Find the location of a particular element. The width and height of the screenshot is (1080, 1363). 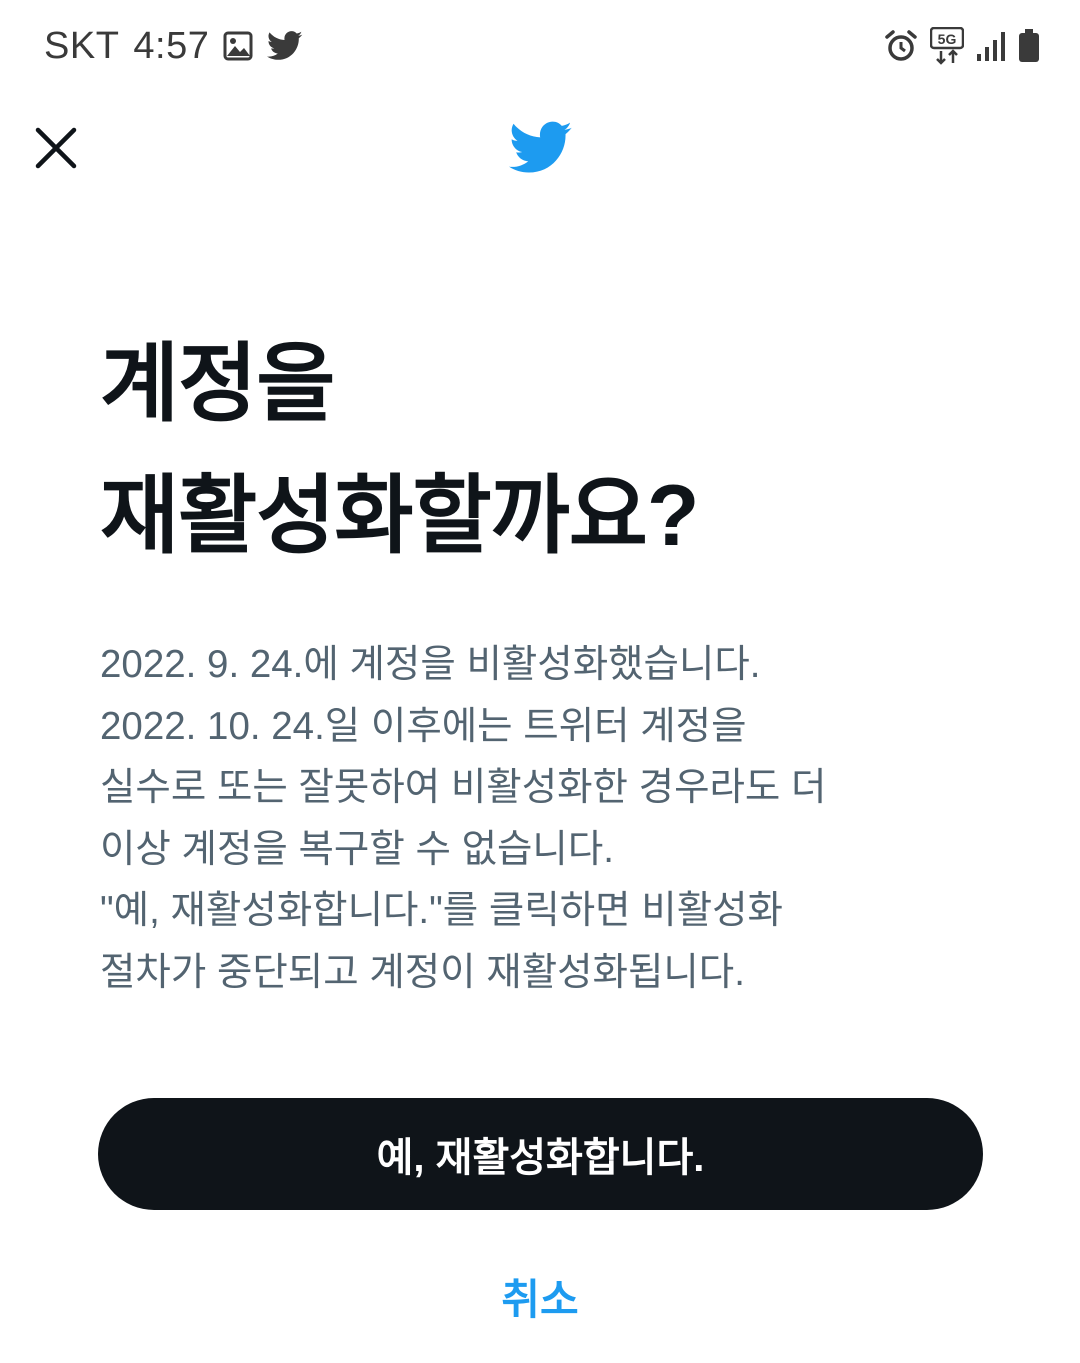

battery-icon is located at coordinates (1029, 46).